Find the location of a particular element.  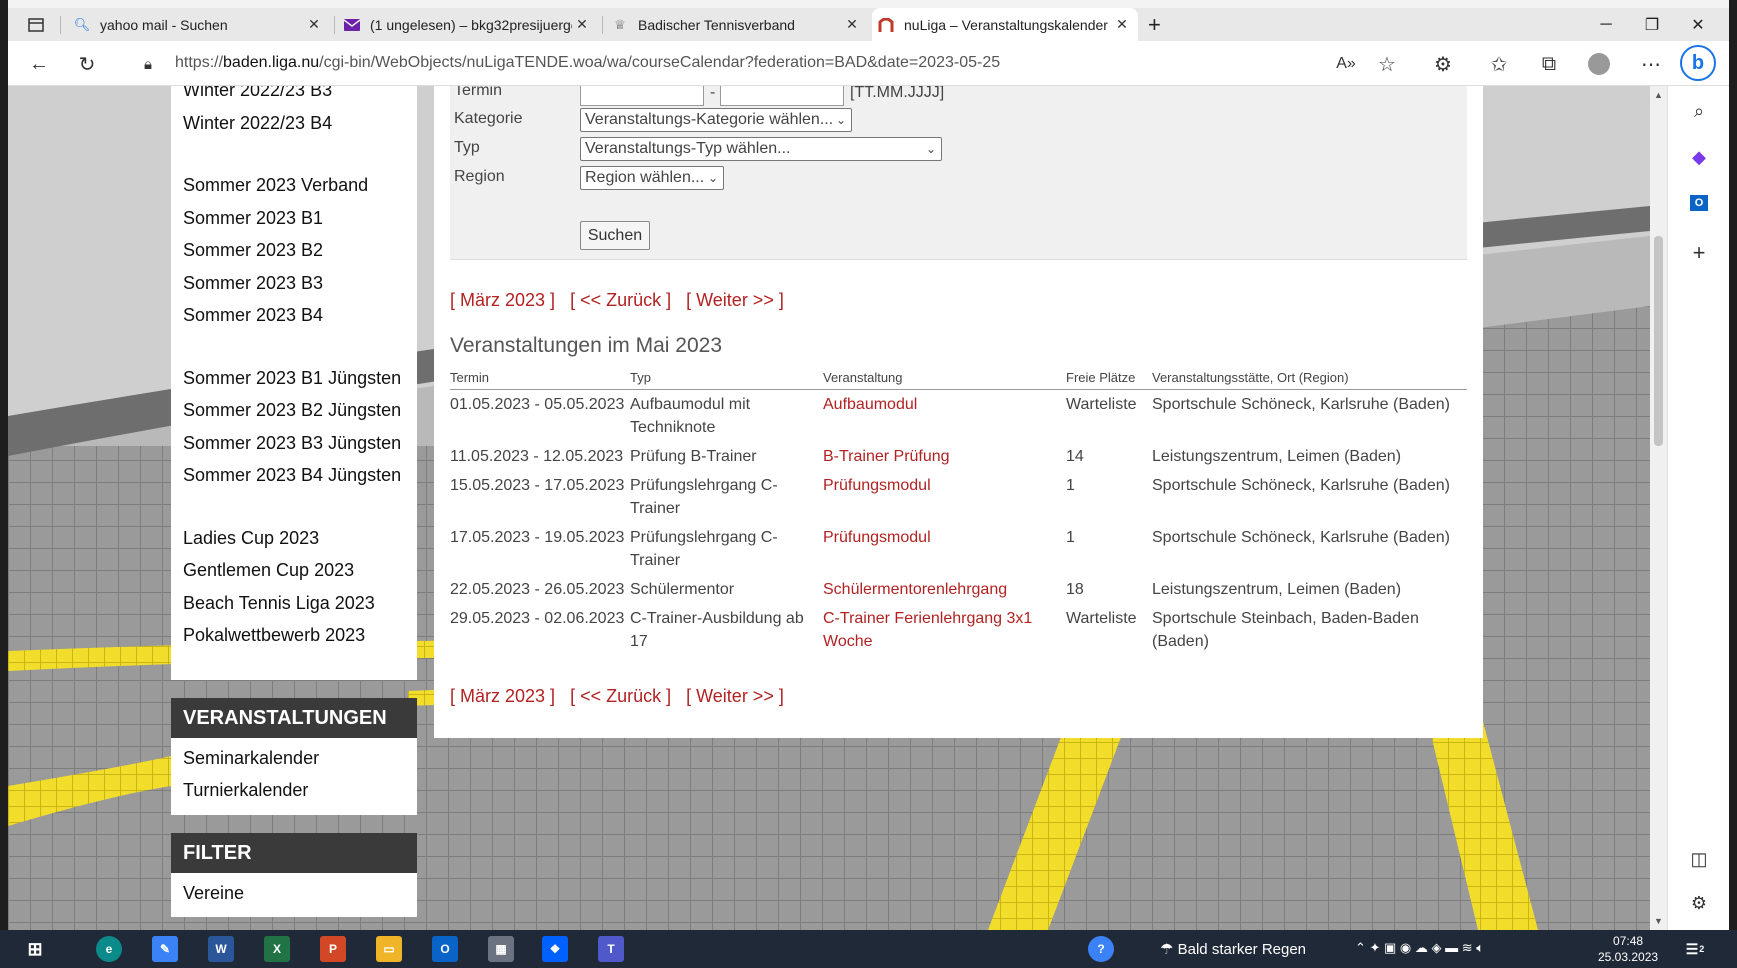

sidebar-item-turnierkalender: Turnierkalender is located at coordinates (294, 790).